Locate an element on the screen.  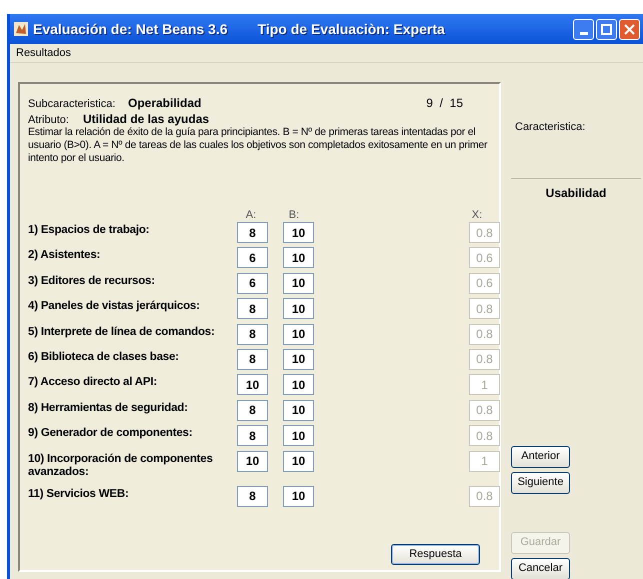
subcharacteristic-value: Operabilidad is located at coordinates (165, 103).